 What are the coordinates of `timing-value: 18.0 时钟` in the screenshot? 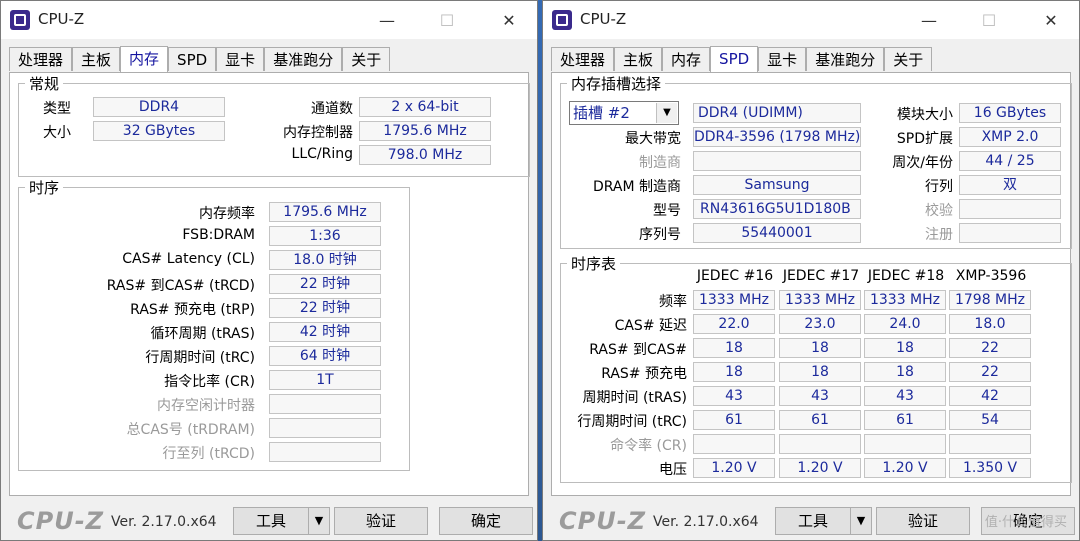 It's located at (325, 260).